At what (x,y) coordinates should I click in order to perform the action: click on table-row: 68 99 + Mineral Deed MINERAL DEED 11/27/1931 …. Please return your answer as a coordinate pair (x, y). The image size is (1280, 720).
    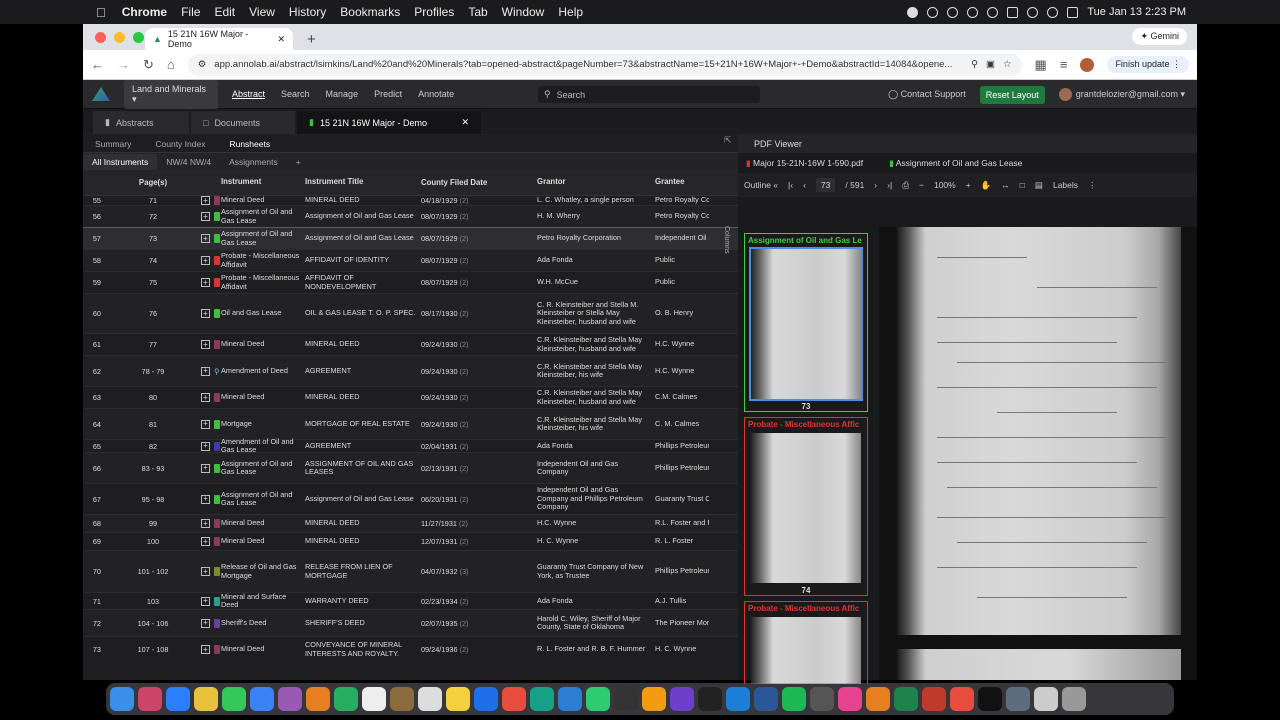
    Looking at the image, I should click on (410, 524).